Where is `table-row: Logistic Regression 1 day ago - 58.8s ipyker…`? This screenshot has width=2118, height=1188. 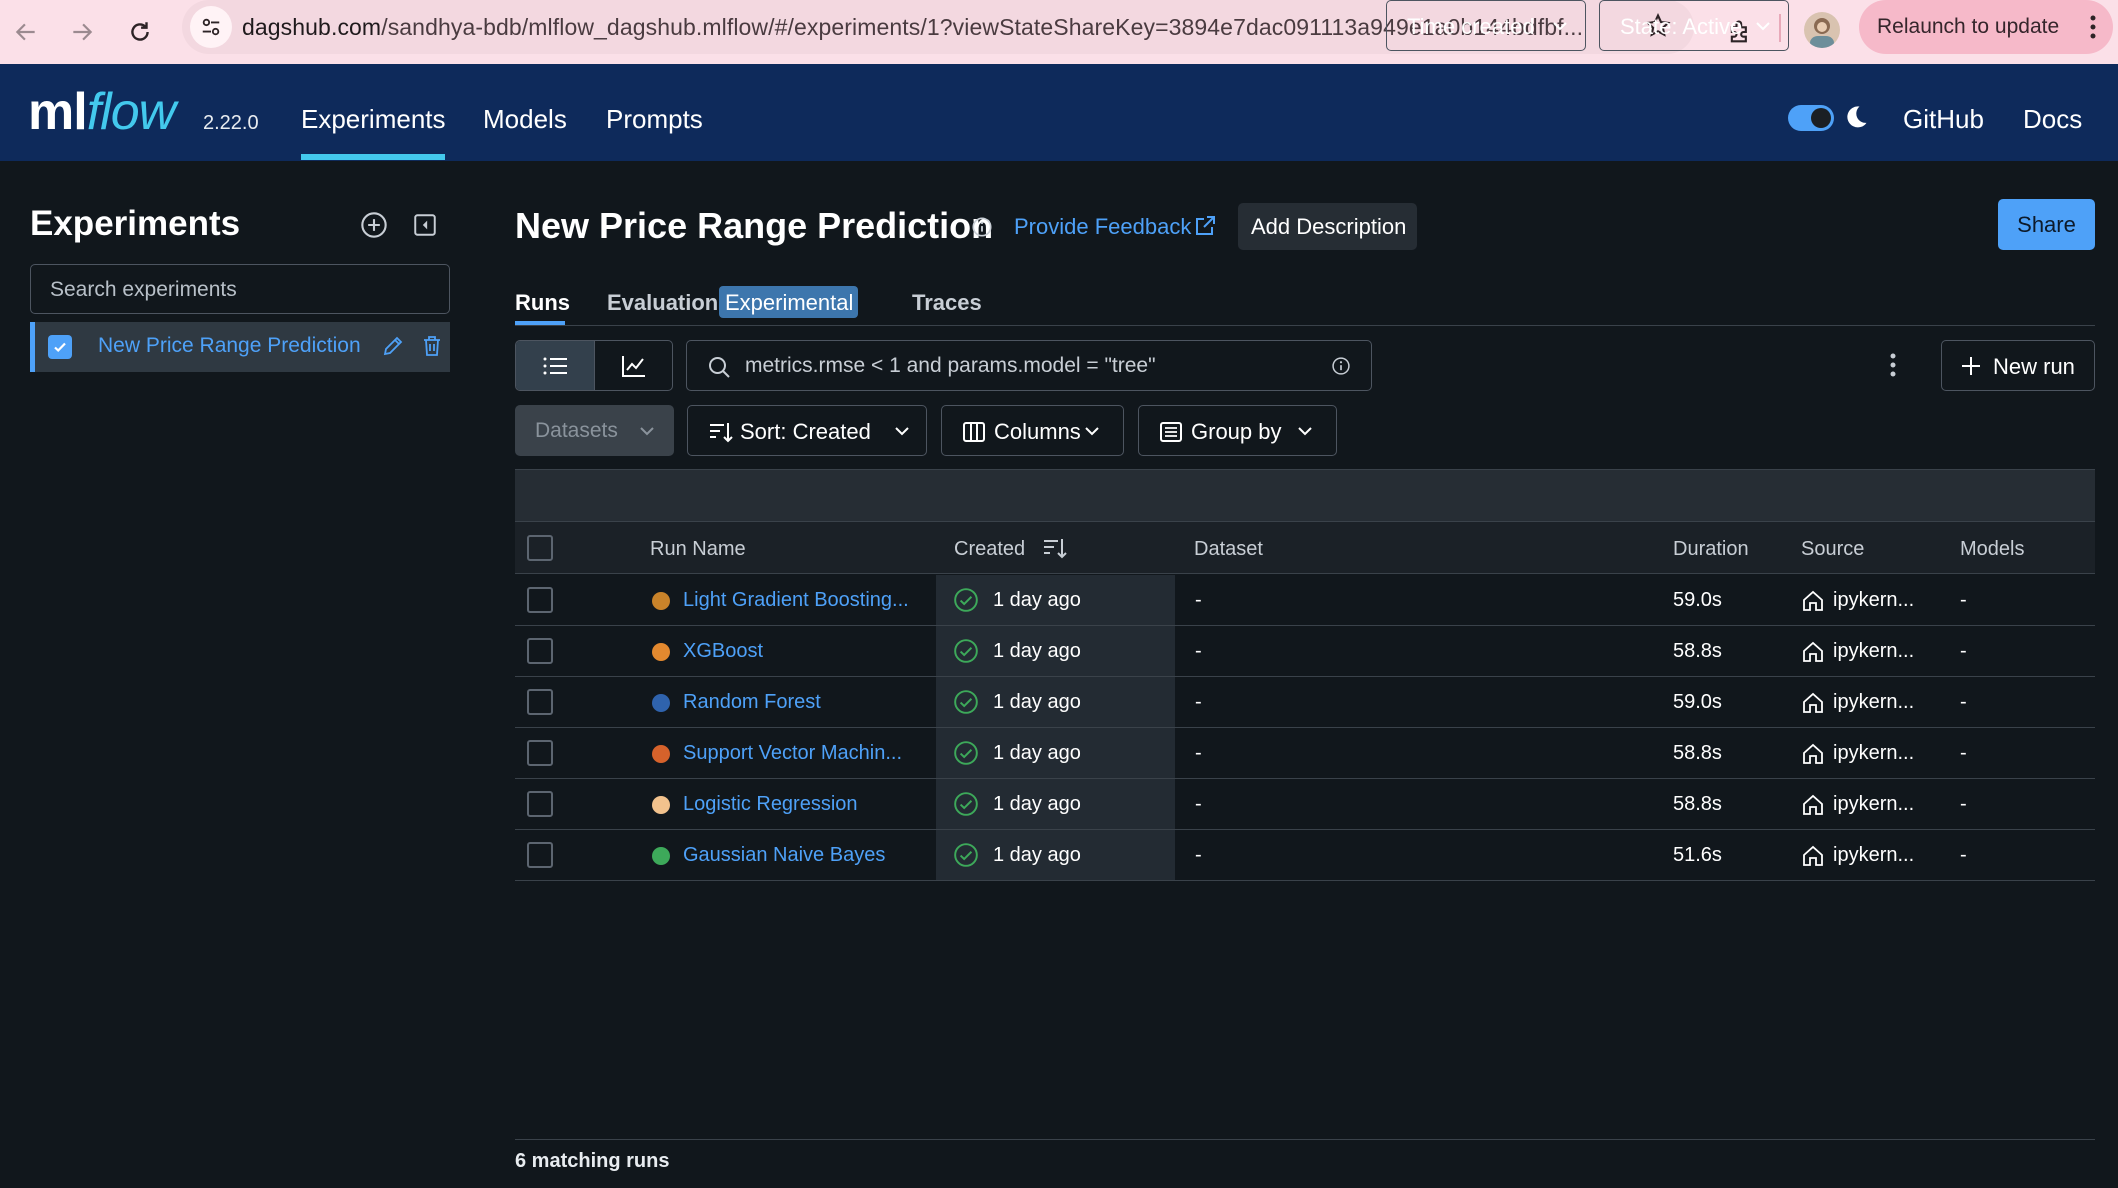
table-row: Logistic Regression 1 day ago - 58.8s ipyker… is located at coordinates (1305, 804).